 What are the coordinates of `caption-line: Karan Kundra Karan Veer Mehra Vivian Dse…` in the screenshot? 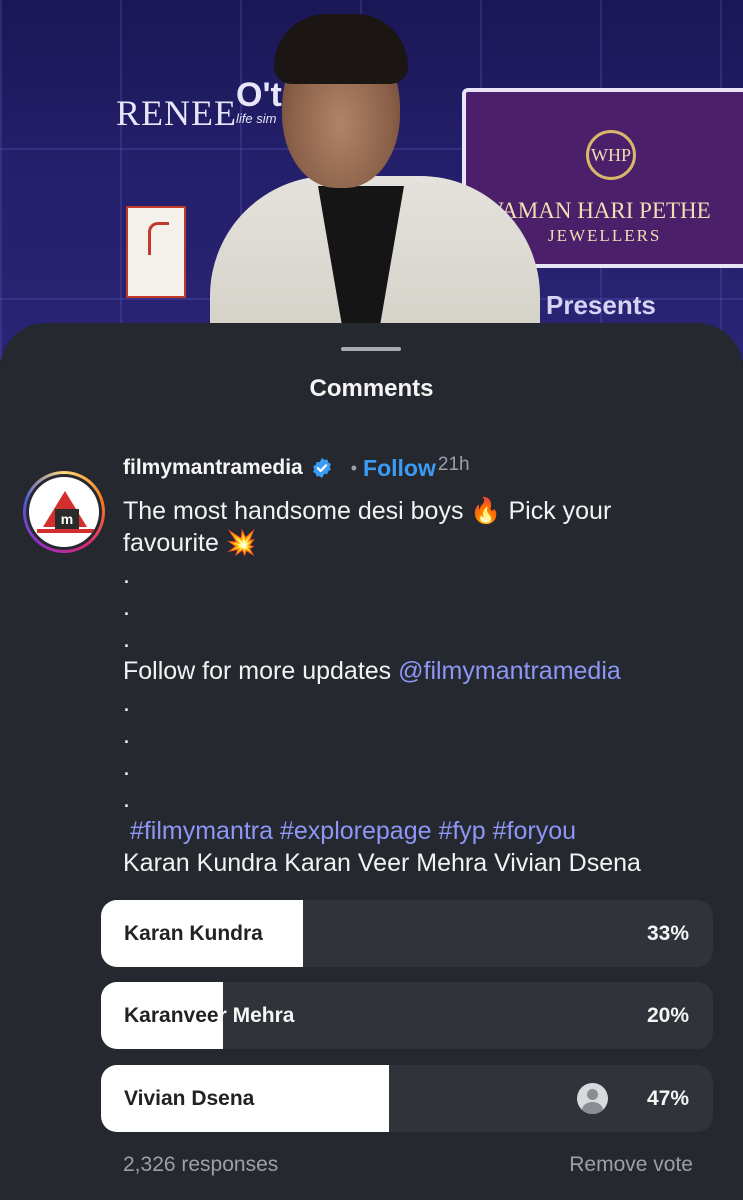 It's located at (382, 863).